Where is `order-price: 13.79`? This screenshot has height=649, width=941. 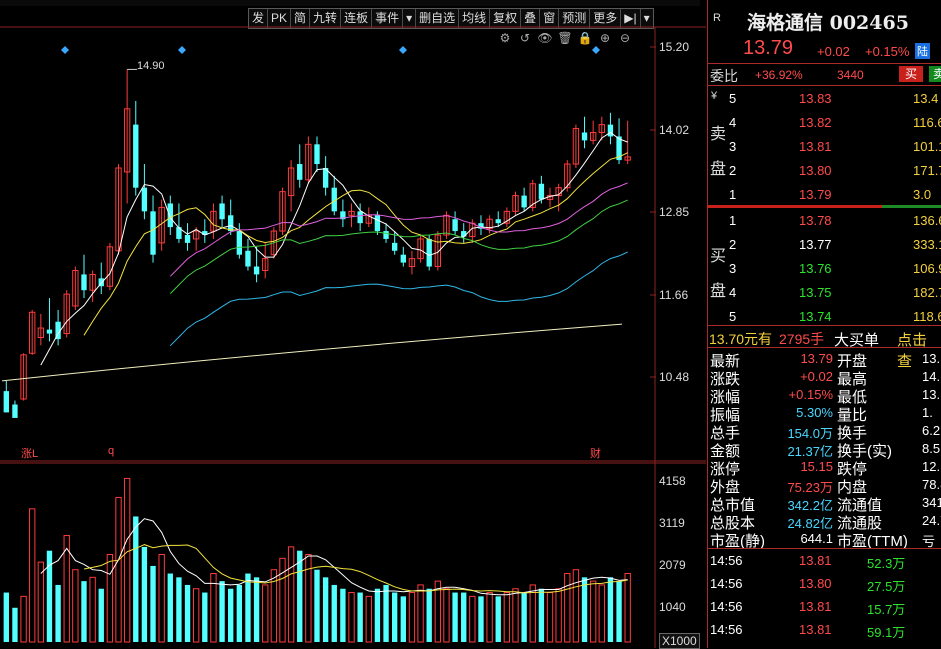
order-price: 13.79 is located at coordinates (815, 194).